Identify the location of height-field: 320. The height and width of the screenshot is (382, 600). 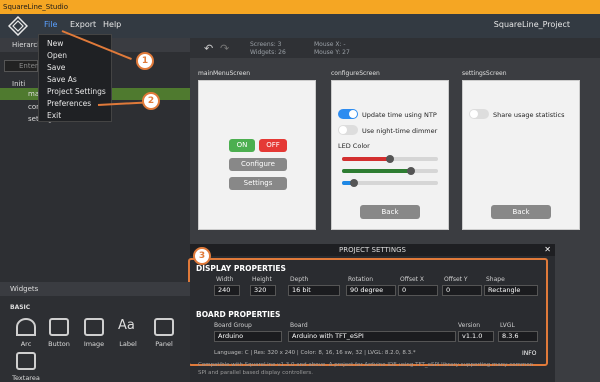
(263, 290).